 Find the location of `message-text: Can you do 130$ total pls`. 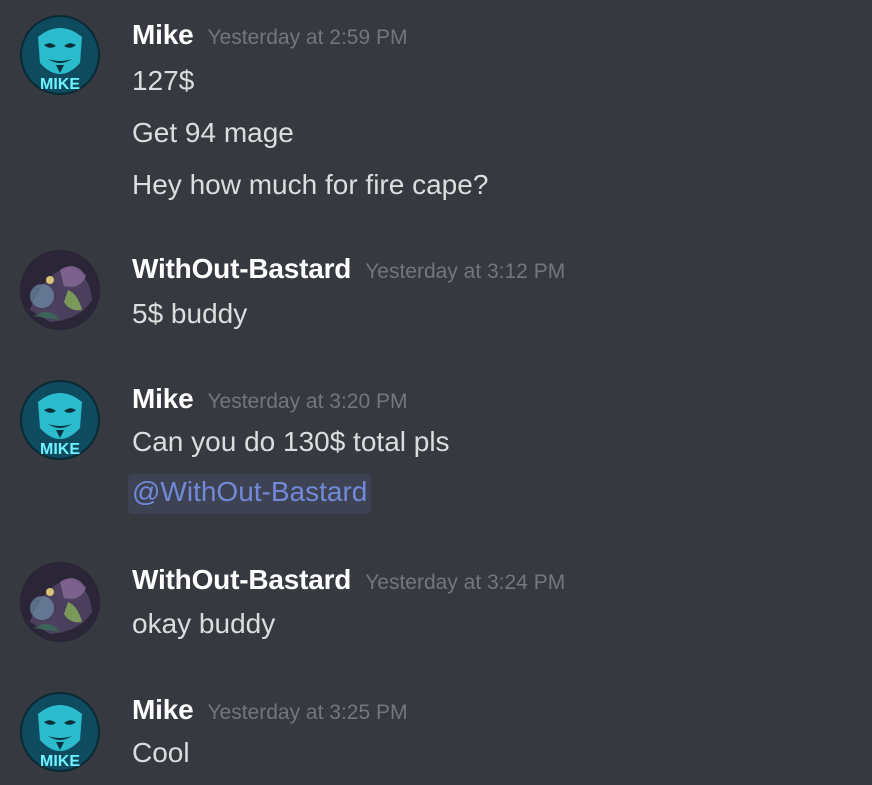

message-text: Can you do 130$ total pls is located at coordinates (291, 441).